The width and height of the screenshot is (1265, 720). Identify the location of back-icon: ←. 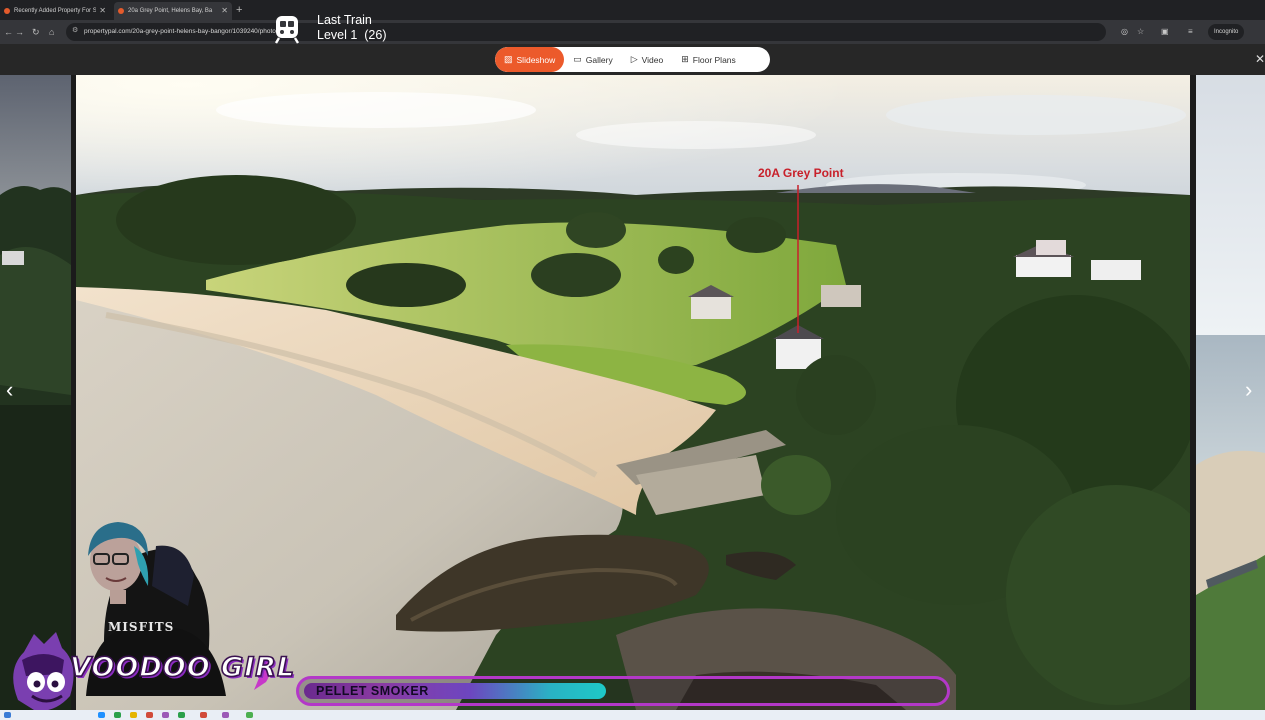
(8, 32).